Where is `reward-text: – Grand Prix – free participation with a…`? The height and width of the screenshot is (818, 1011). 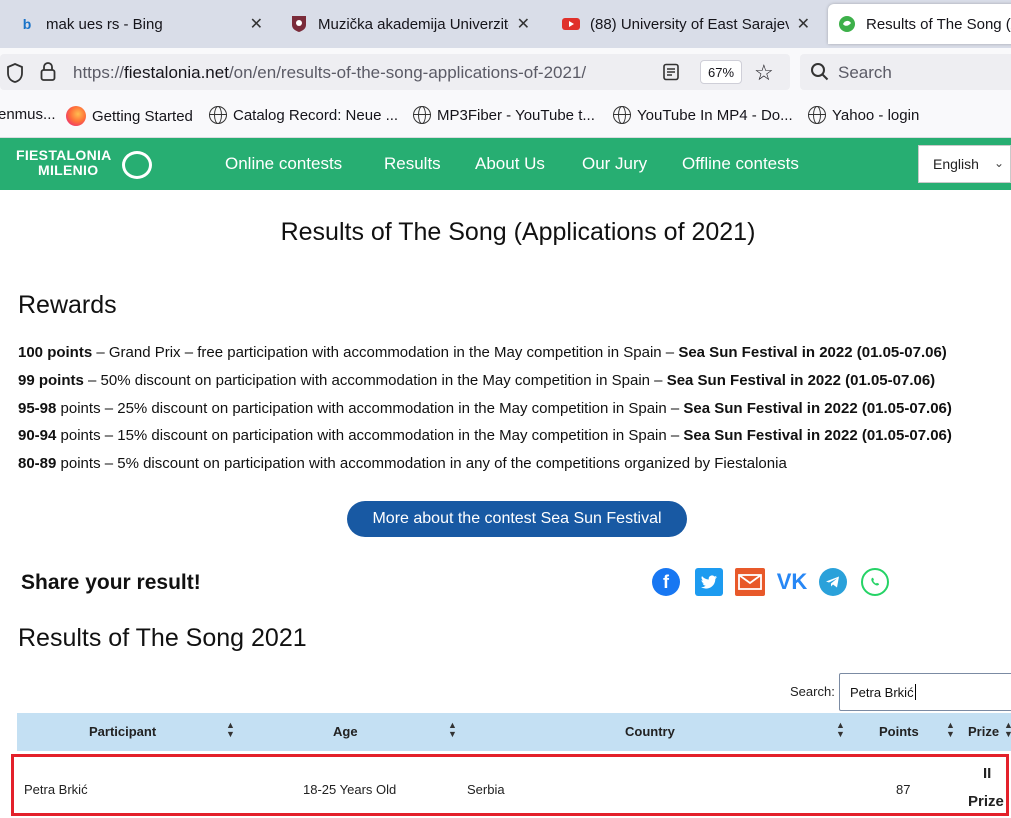
reward-text: – Grand Prix – free participation with a… is located at coordinates (385, 352).